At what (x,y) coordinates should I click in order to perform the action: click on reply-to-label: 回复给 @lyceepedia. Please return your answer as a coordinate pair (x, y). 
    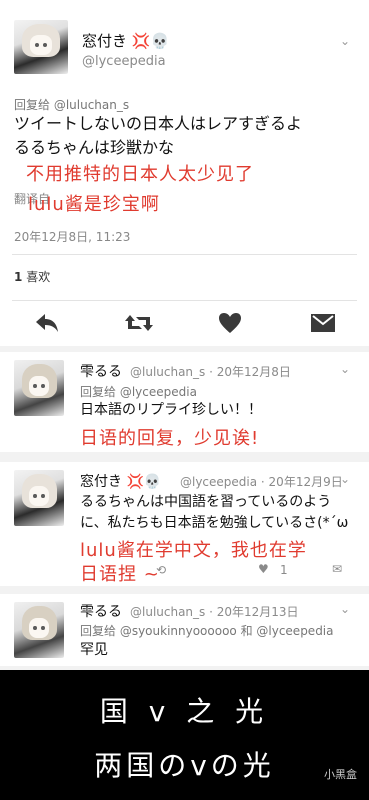
    Looking at the image, I should click on (138, 392).